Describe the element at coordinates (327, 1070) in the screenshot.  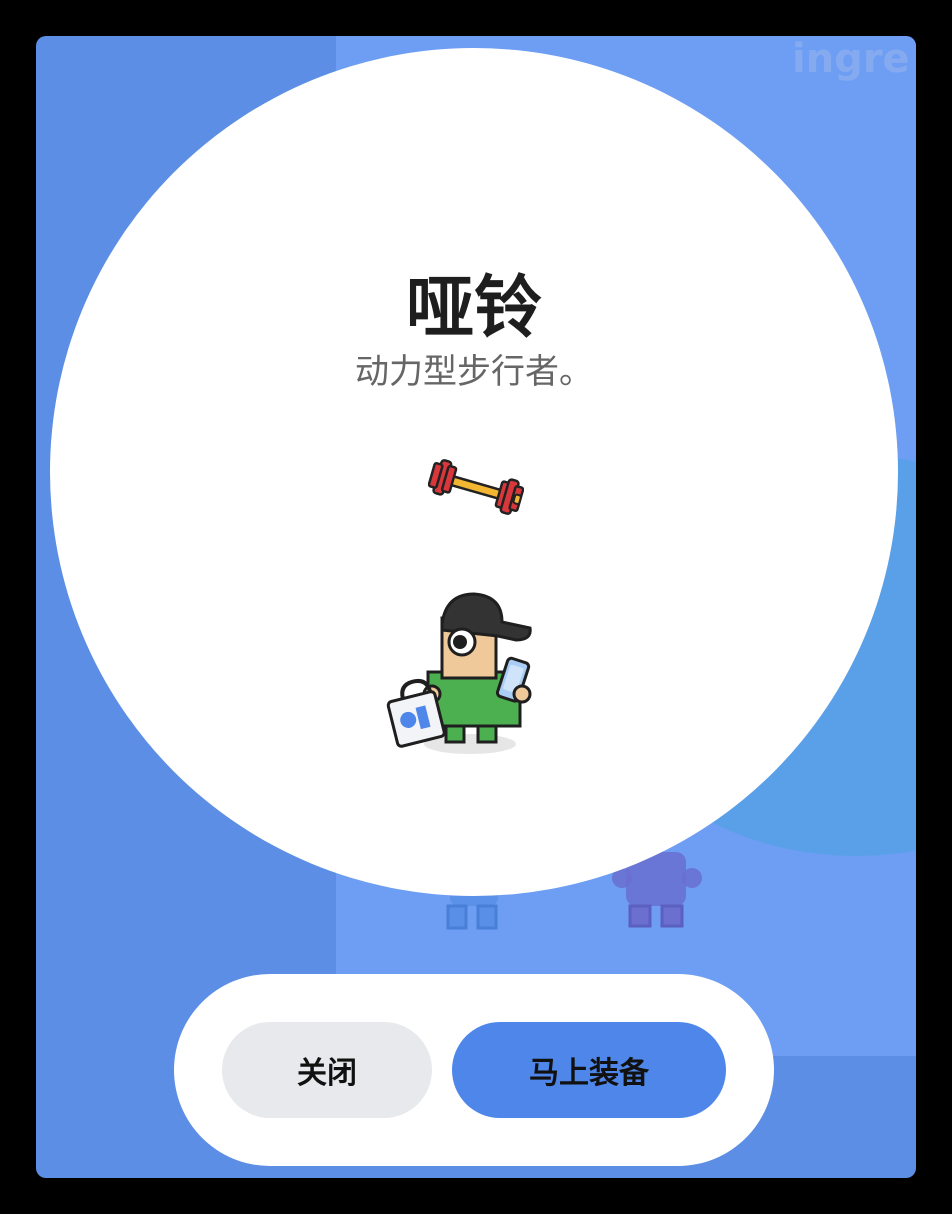
I see `close-button: 关闭` at that location.